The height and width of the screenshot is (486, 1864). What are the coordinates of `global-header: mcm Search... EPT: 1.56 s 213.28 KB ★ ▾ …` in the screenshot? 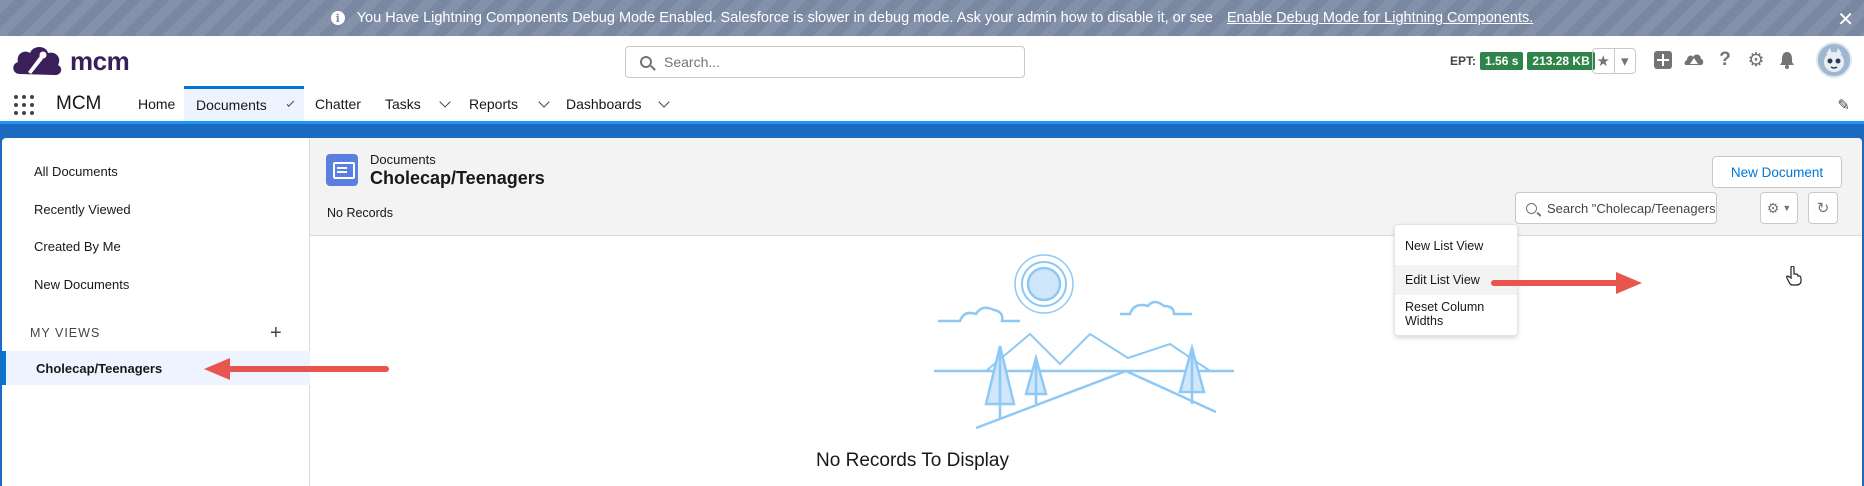 It's located at (932, 61).